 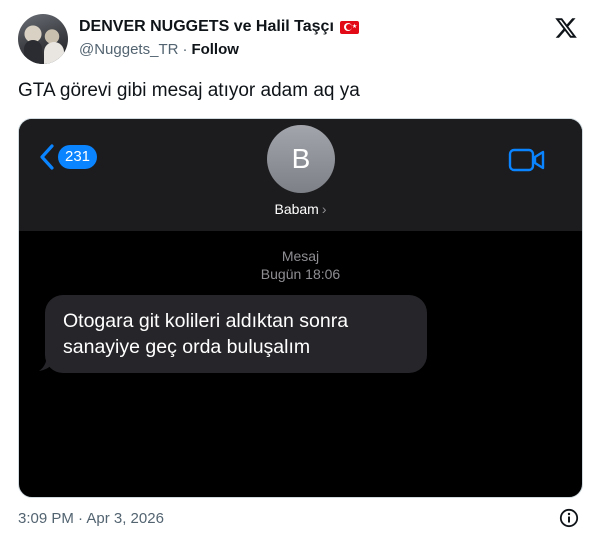 I want to click on author-handle: @Nuggets_TR, so click(x=128, y=49).